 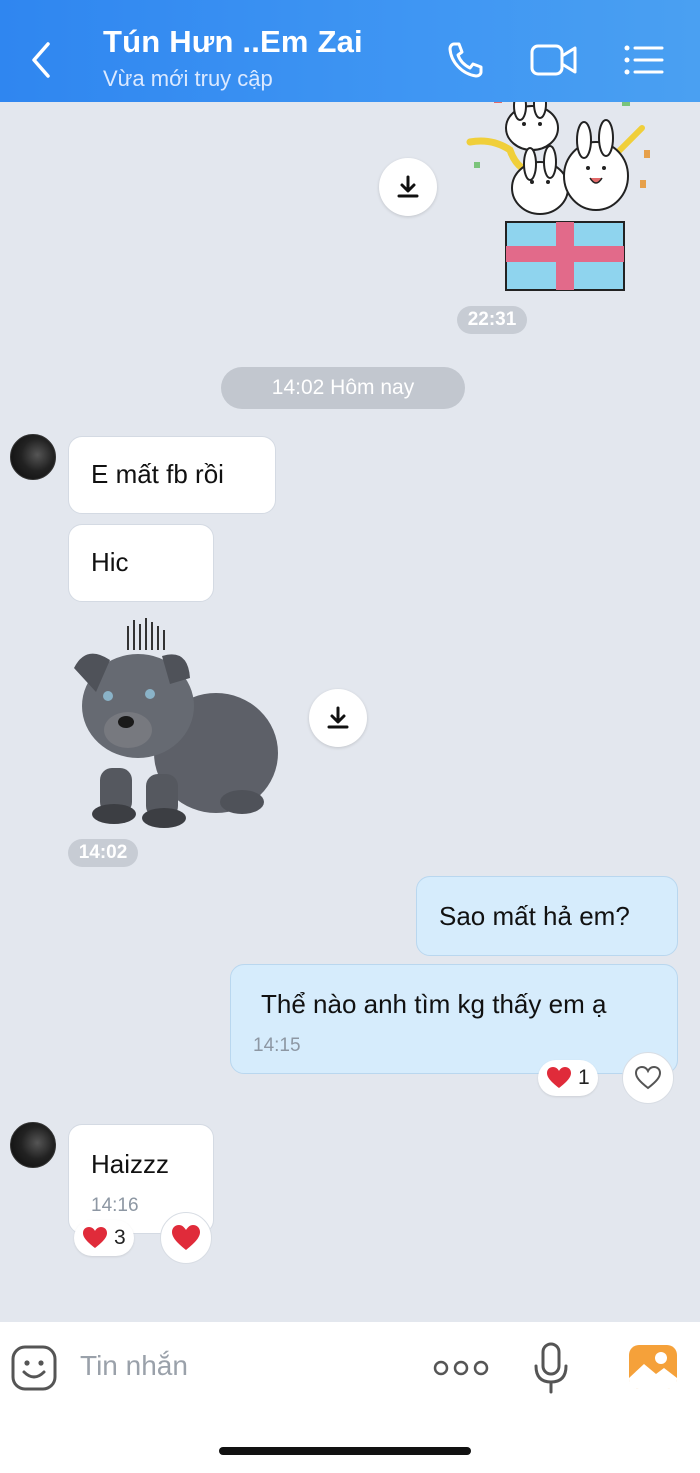 I want to click on photo-button, so click(x=653, y=1367).